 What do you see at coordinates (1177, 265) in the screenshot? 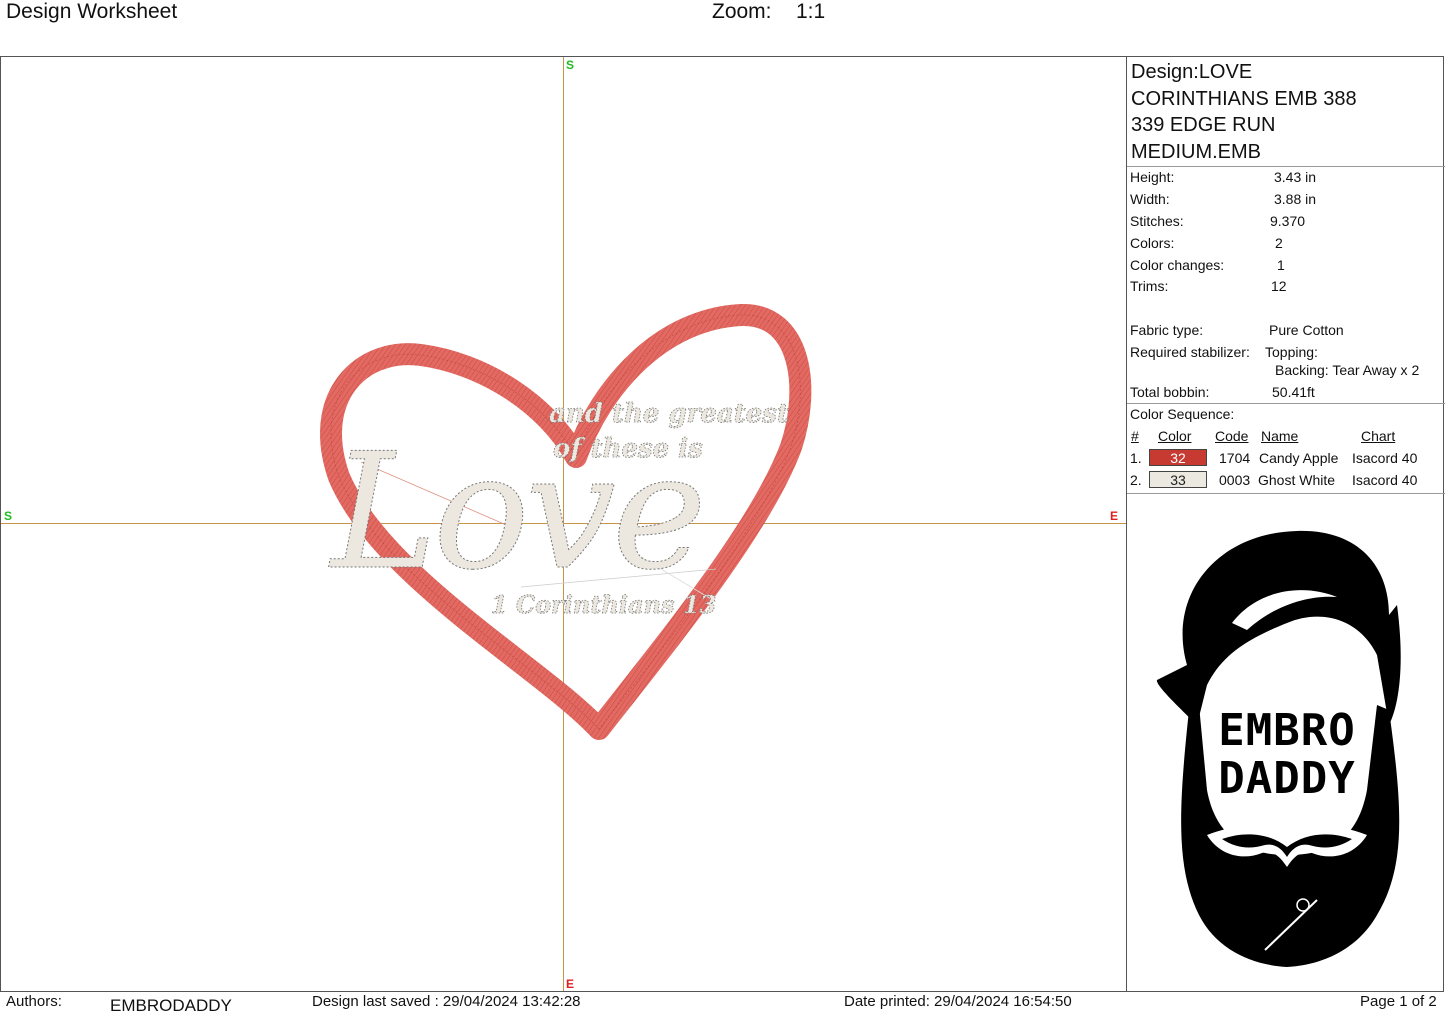
I see `color-changes-label: Color changes:` at bounding box center [1177, 265].